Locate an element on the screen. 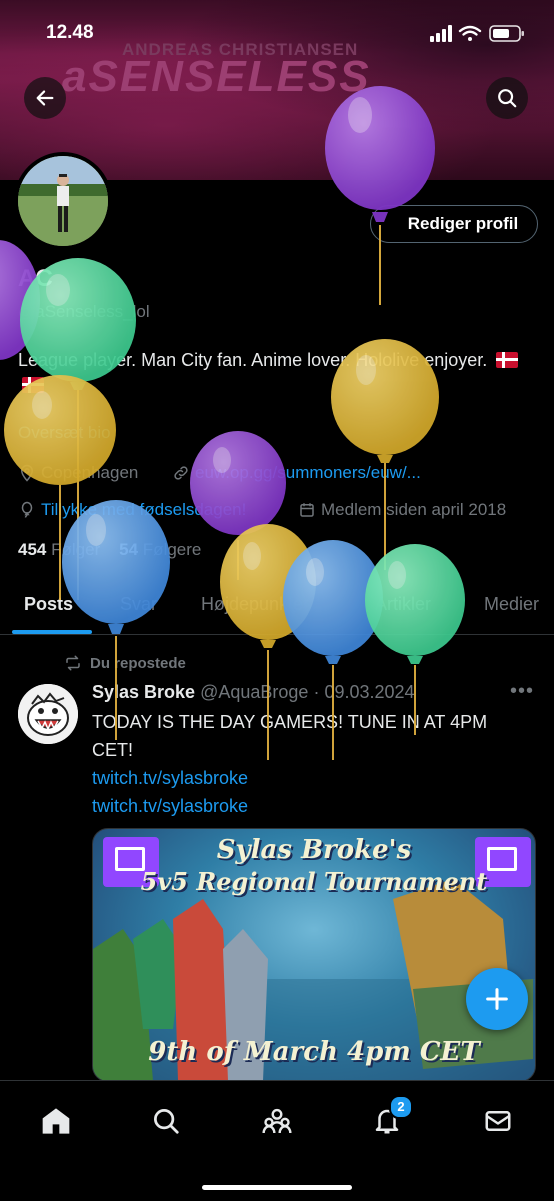 This screenshot has height=1201, width=554. tab-posts: Posts is located at coordinates (48, 604).